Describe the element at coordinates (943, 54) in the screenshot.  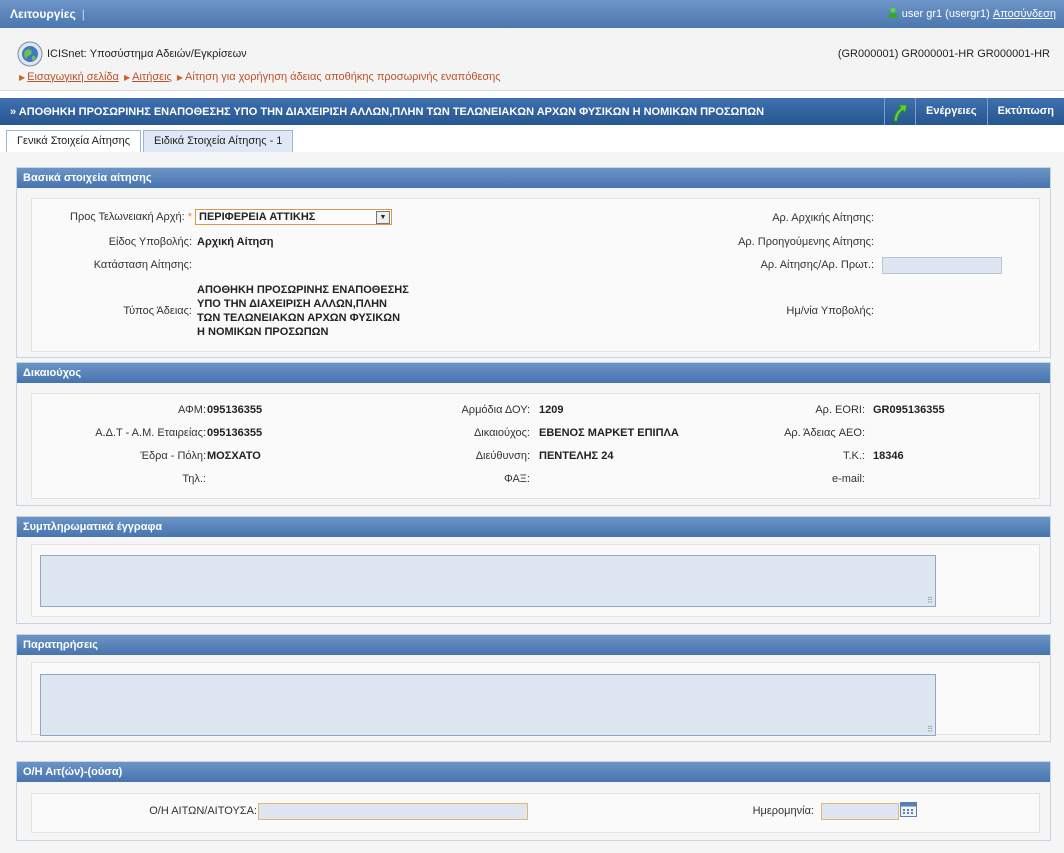
I see `office-codes: (GR000001) GR000001-HR GR000001-HR` at that location.